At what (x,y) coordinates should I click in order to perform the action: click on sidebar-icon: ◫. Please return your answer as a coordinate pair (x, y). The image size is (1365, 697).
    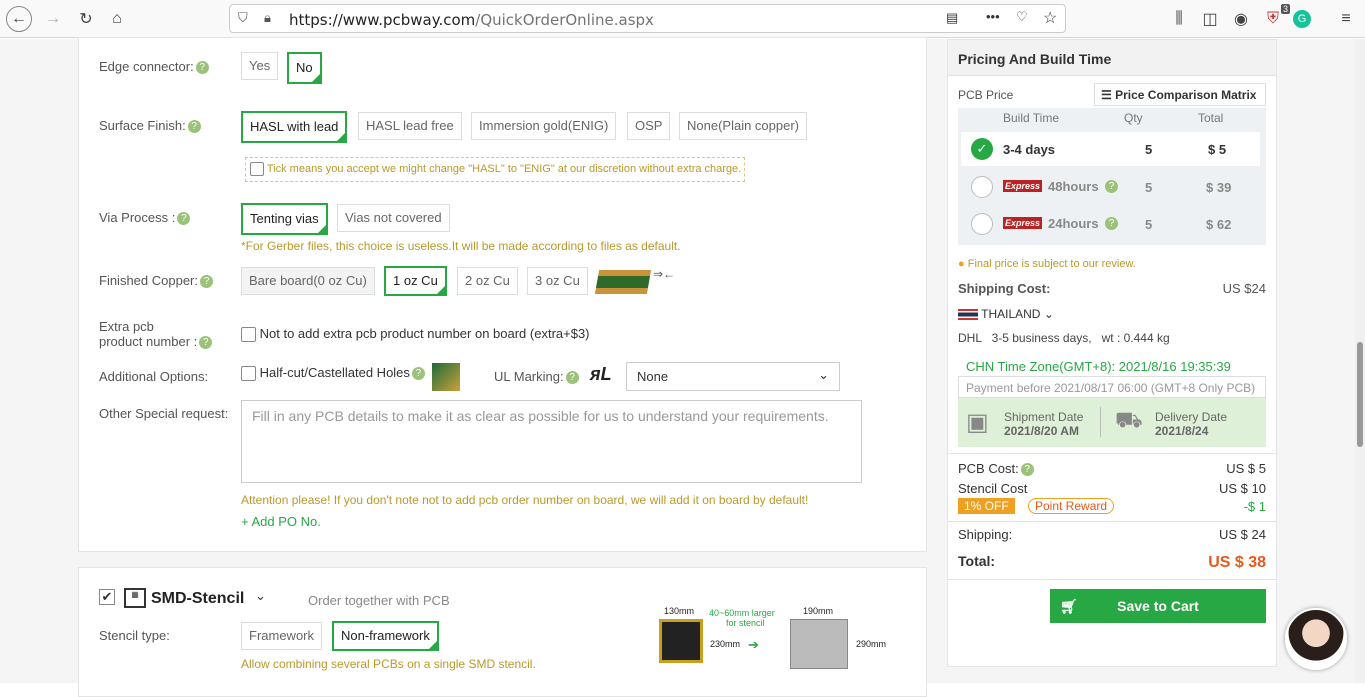
    Looking at the image, I should click on (1210, 19).